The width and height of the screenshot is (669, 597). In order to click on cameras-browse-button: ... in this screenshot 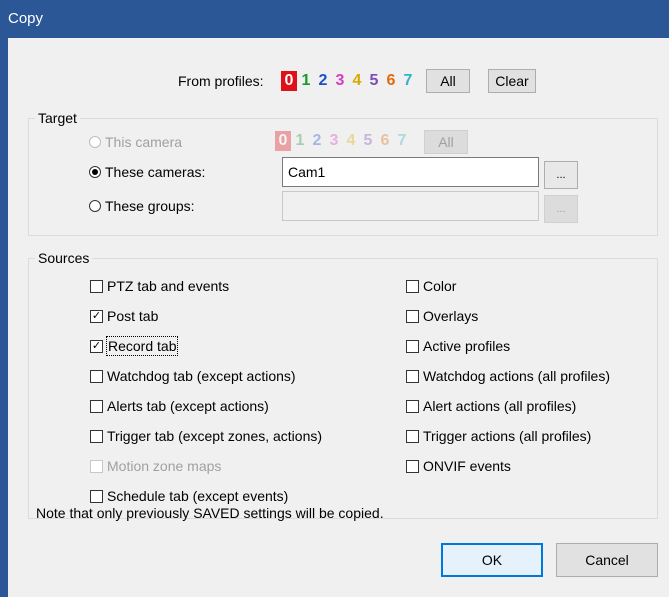, I will do `click(561, 175)`.